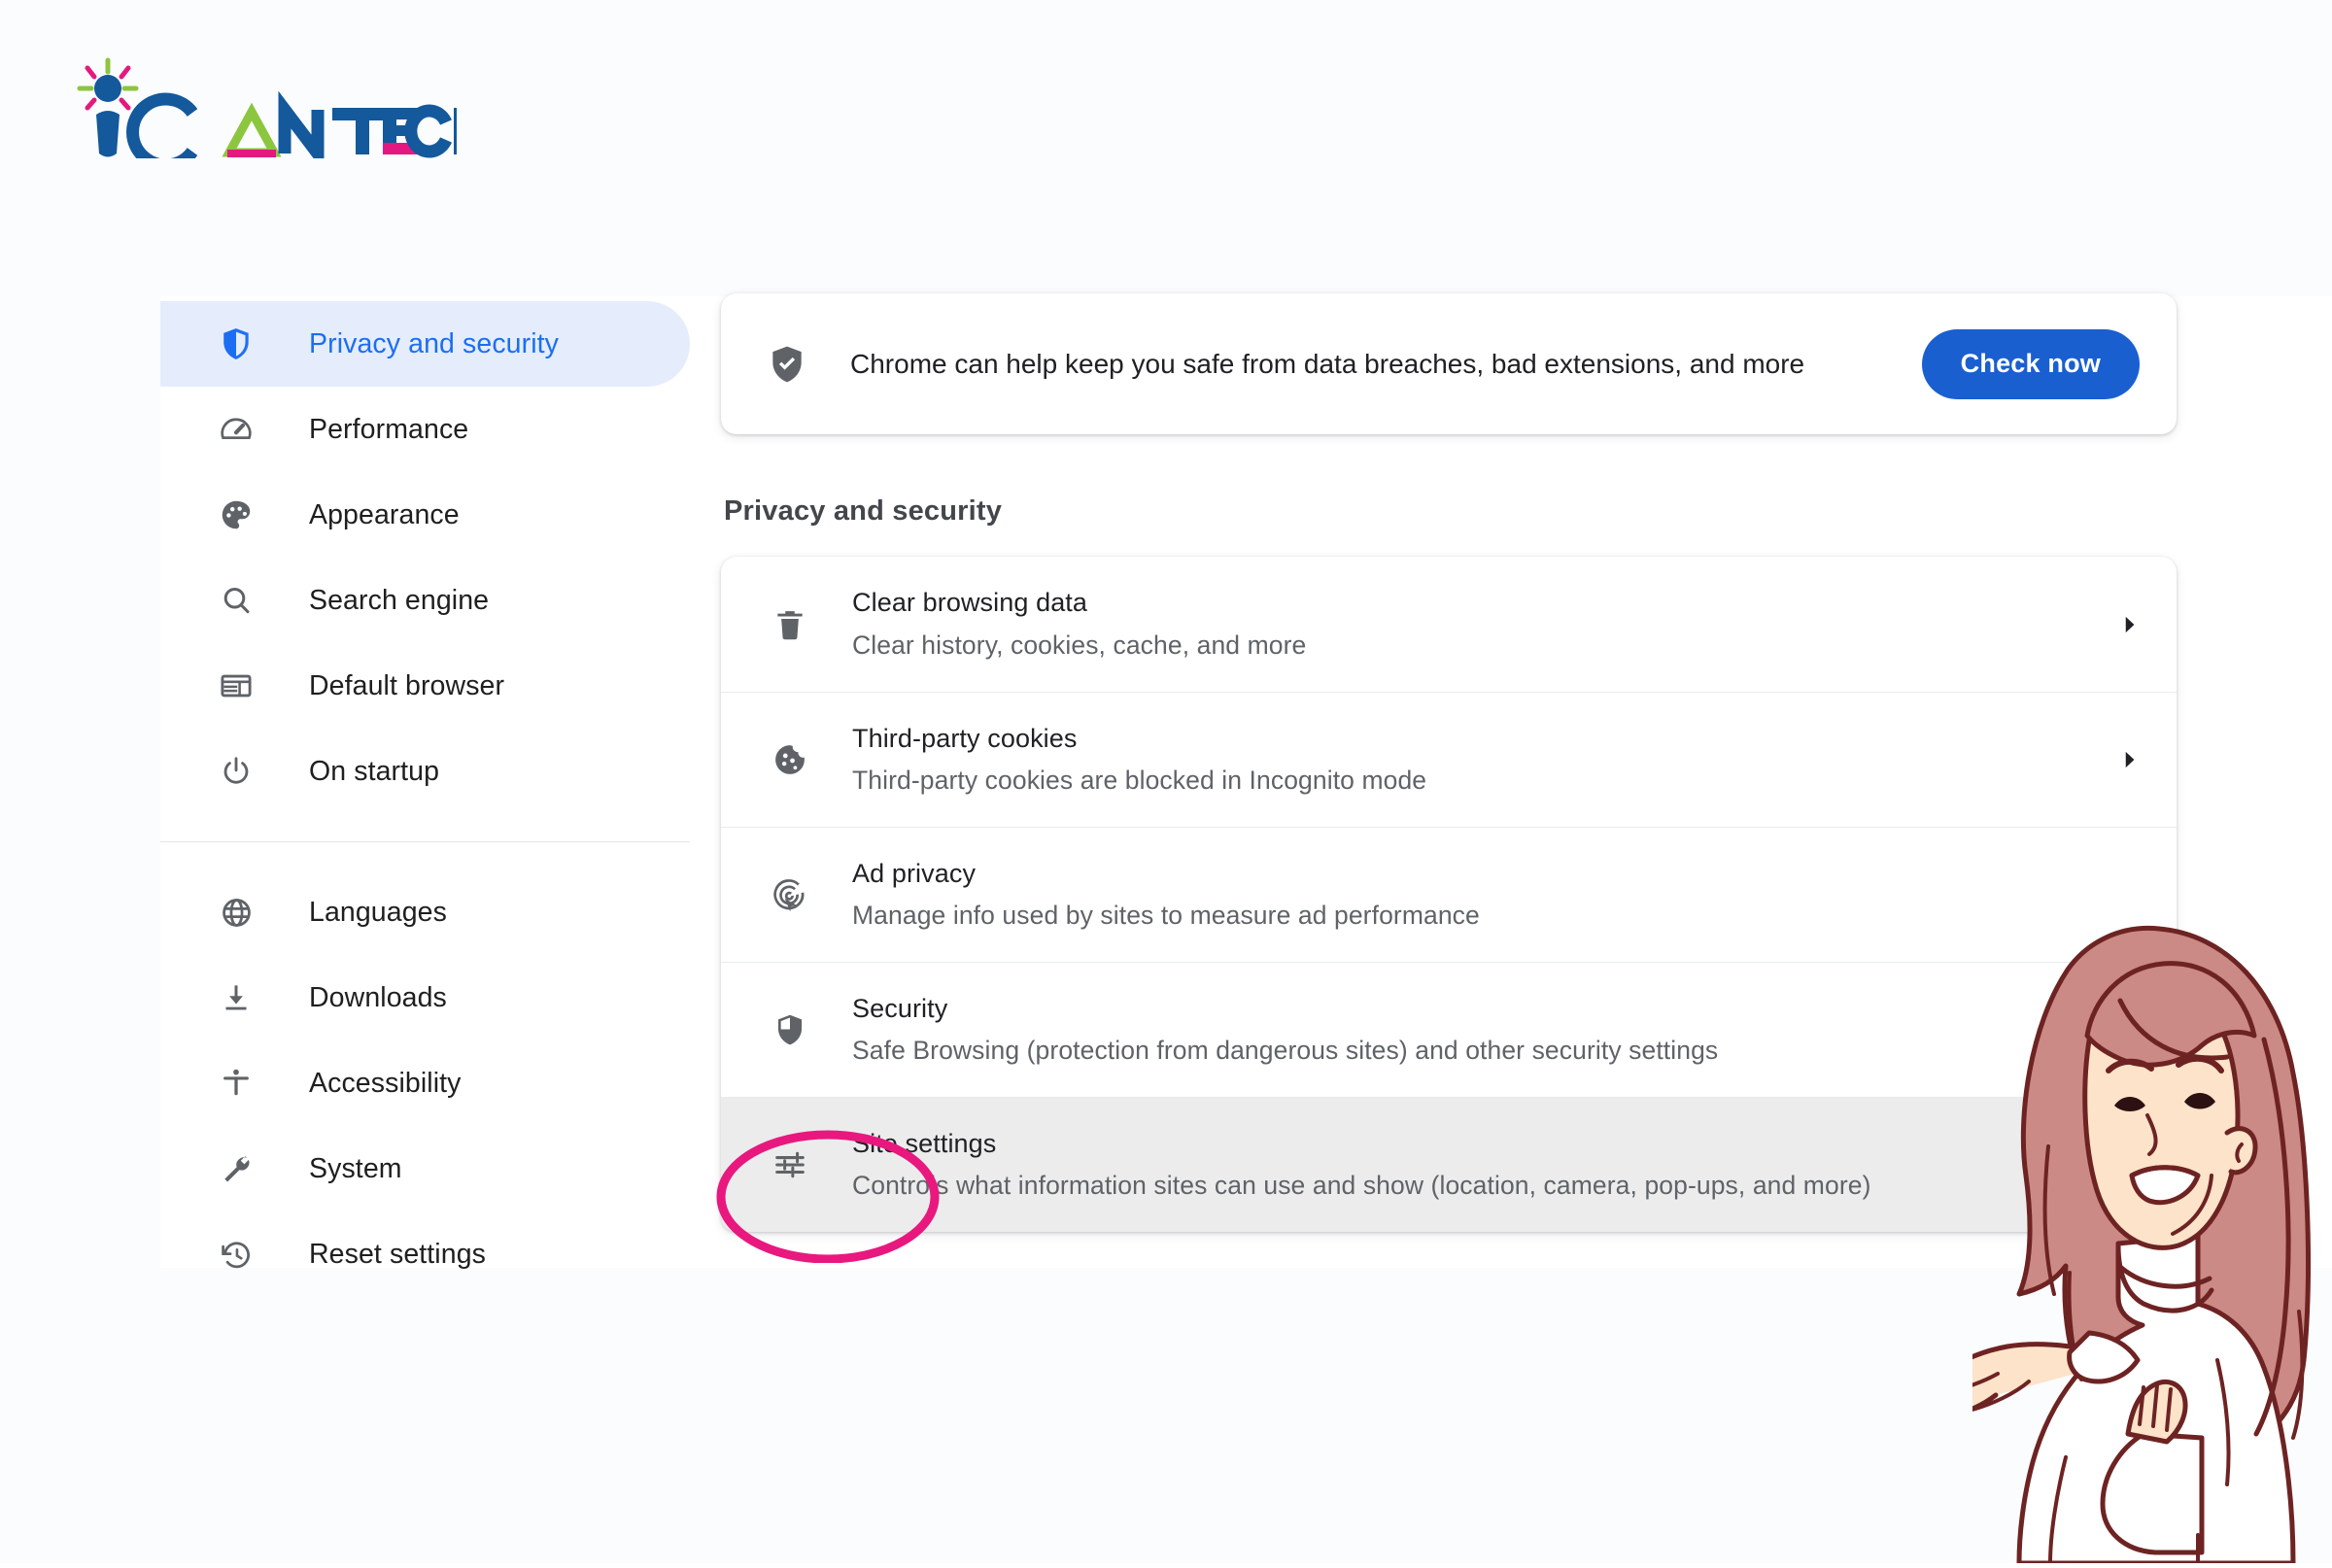  I want to click on sidebar-item-label: Default browser, so click(407, 685).